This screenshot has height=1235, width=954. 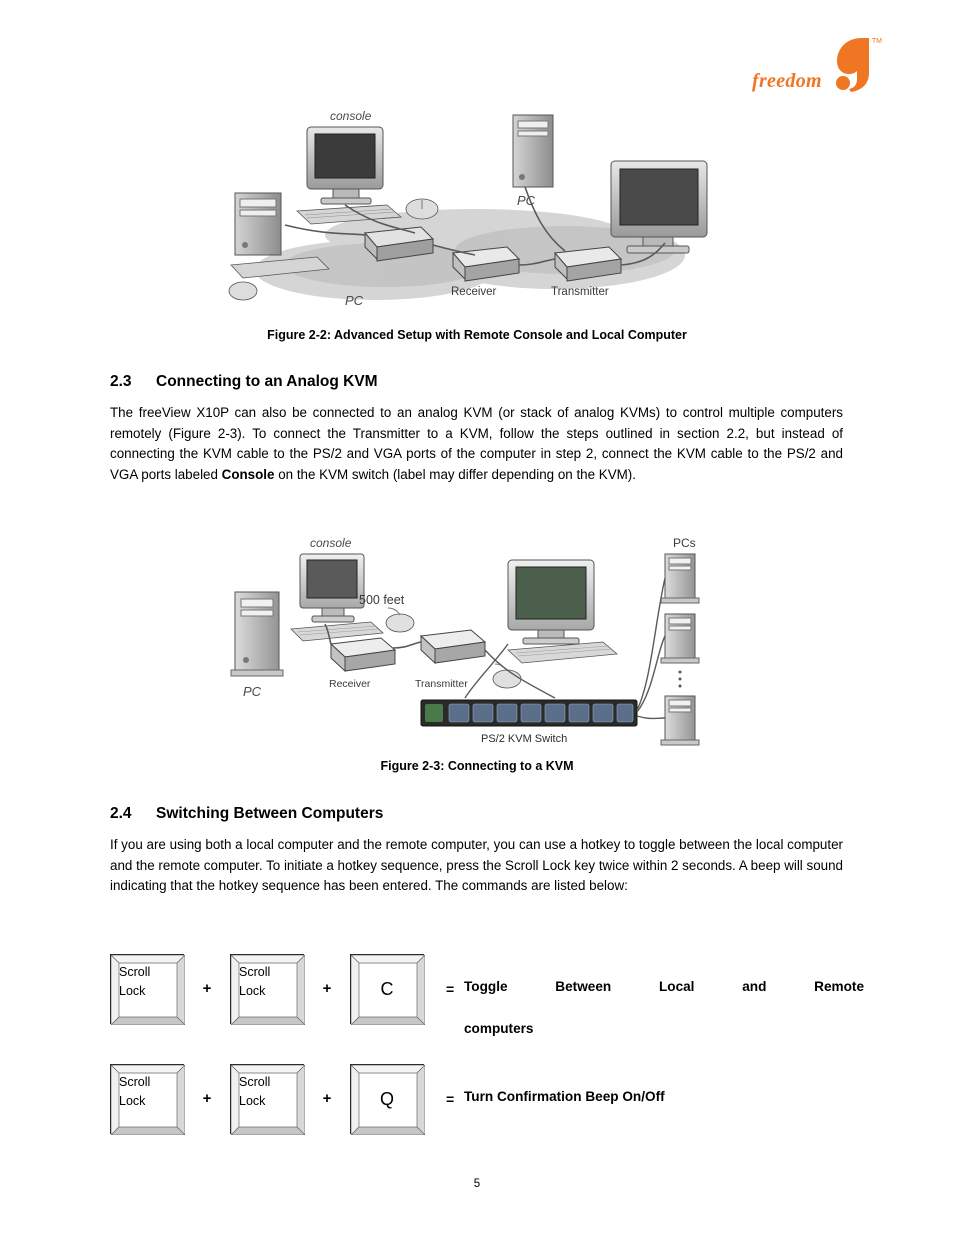 I want to click on svg-text: 500 feet, so click(x=382, y=600).